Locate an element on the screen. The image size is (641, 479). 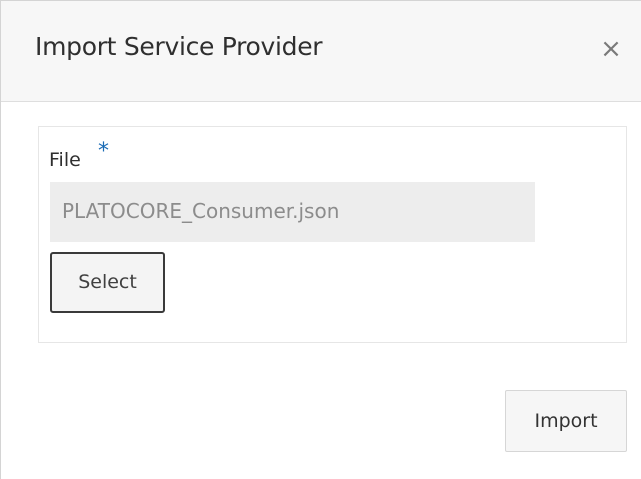
import-button: Import is located at coordinates (566, 421).